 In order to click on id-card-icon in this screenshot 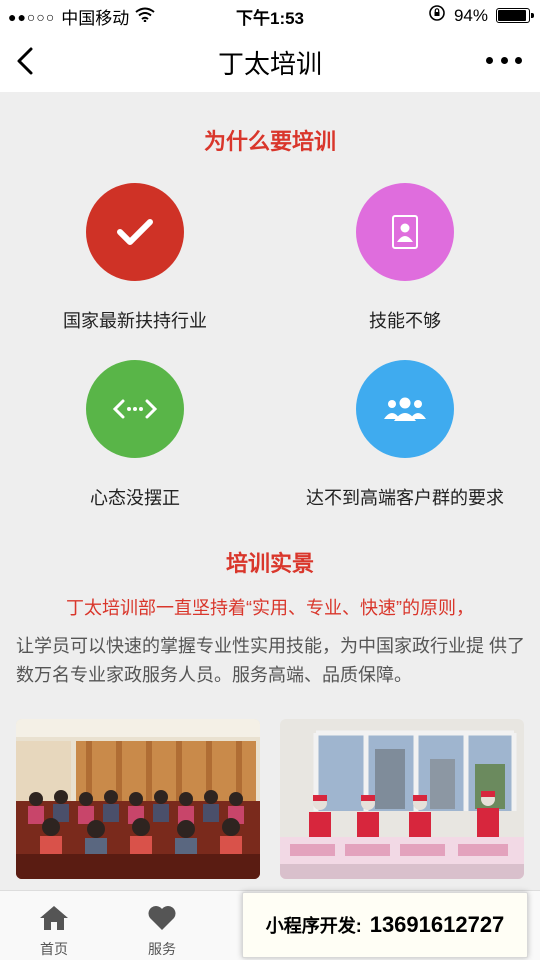, I will do `click(405, 232)`.